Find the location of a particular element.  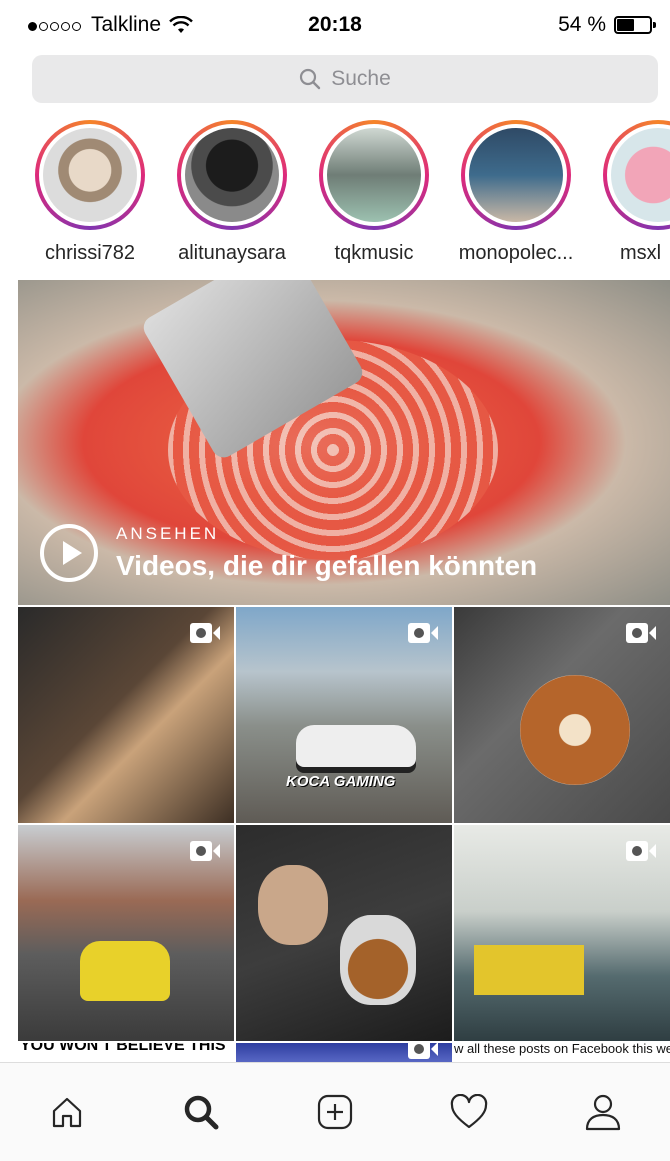

search-bar: Suche is located at coordinates (345, 79).